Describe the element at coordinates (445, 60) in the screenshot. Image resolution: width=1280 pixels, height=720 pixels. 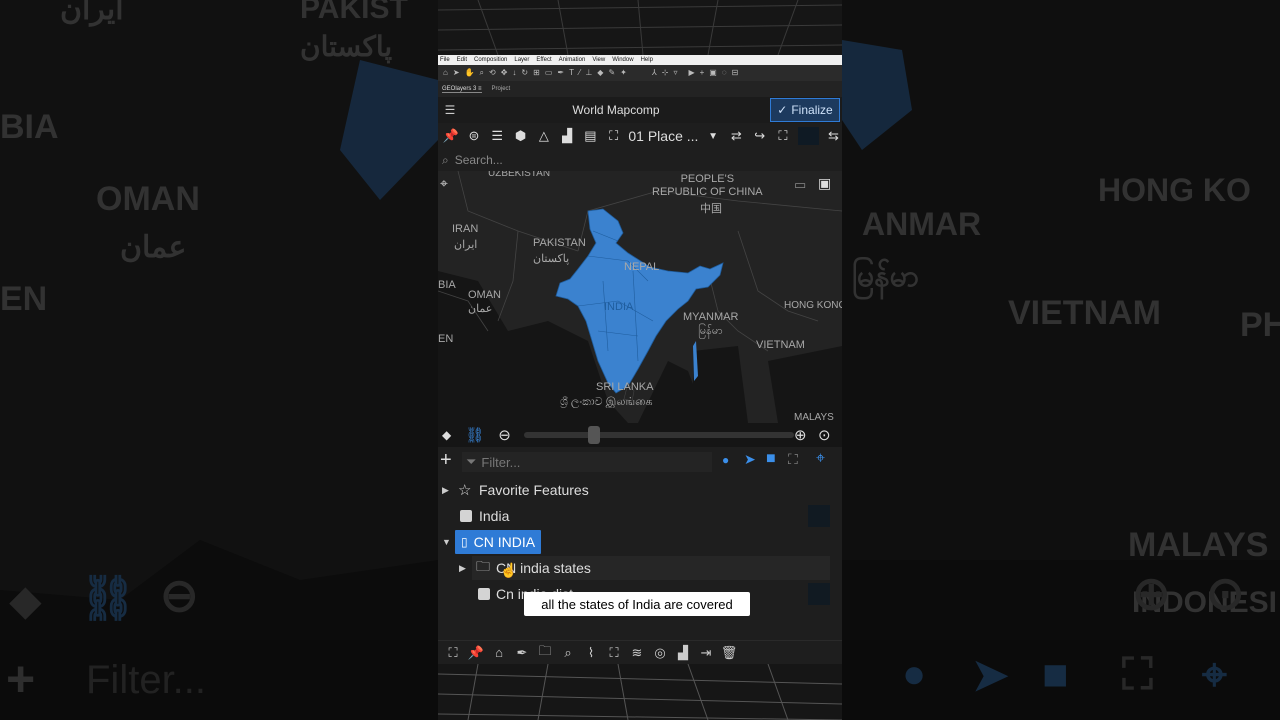
I see `menu-file: File` at that location.